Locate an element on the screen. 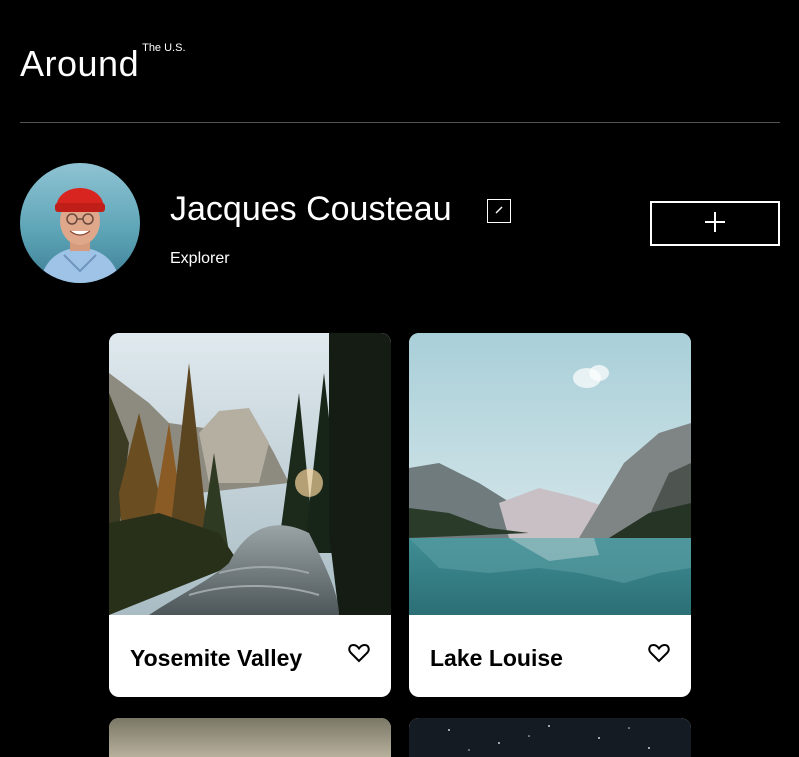 This screenshot has width=799, height=757. plus-icon is located at coordinates (715, 223).